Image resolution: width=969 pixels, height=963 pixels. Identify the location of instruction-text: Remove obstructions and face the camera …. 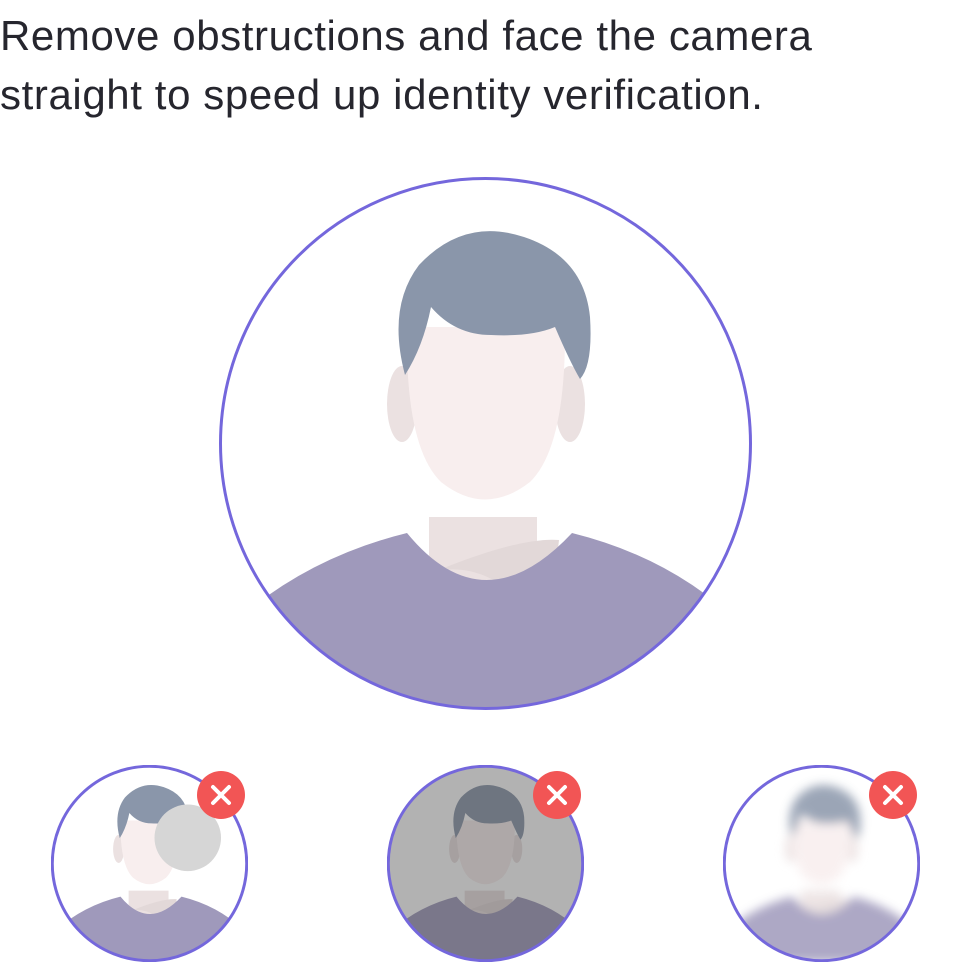
(480, 65).